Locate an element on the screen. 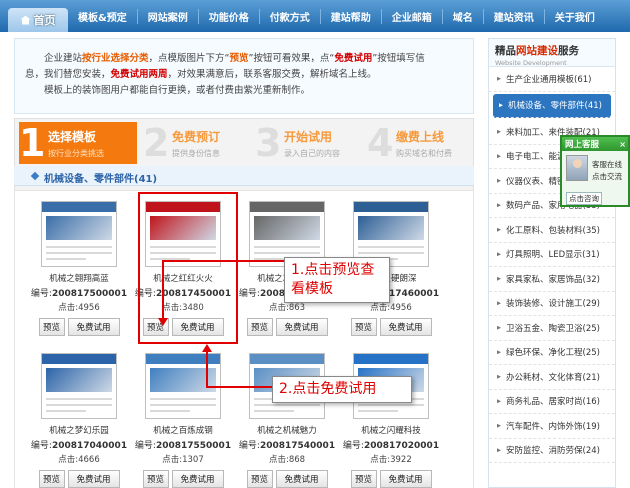  sidebar-item: 绿色环保、净化工程(25) is located at coordinates (552, 353).